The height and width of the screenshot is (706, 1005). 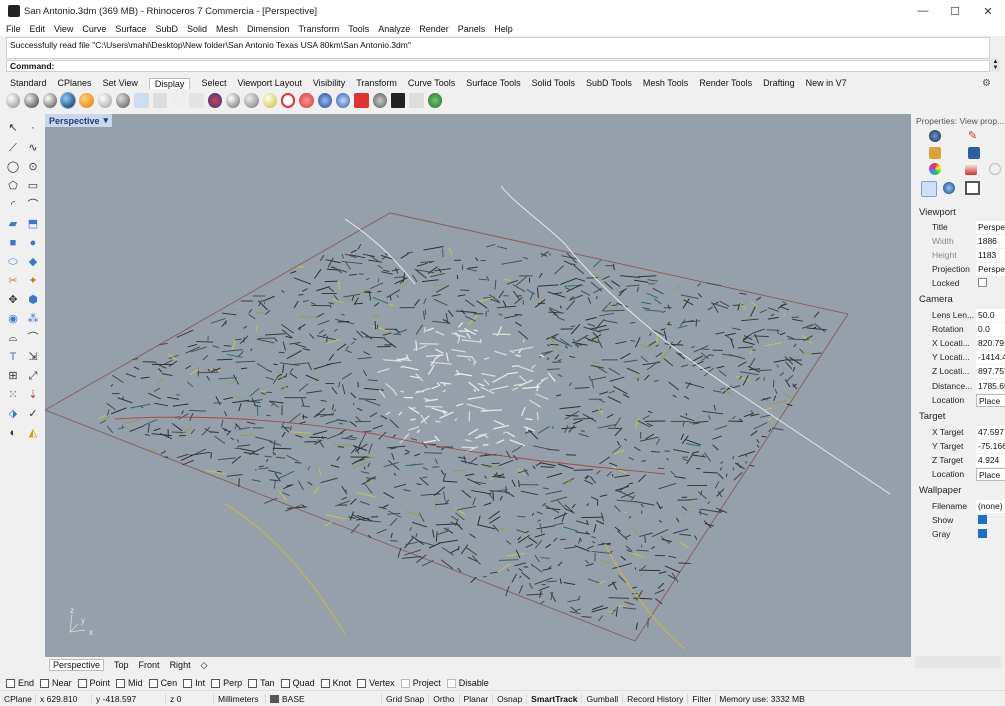 I want to click on menu-mesh: Mesh, so click(x=227, y=29).